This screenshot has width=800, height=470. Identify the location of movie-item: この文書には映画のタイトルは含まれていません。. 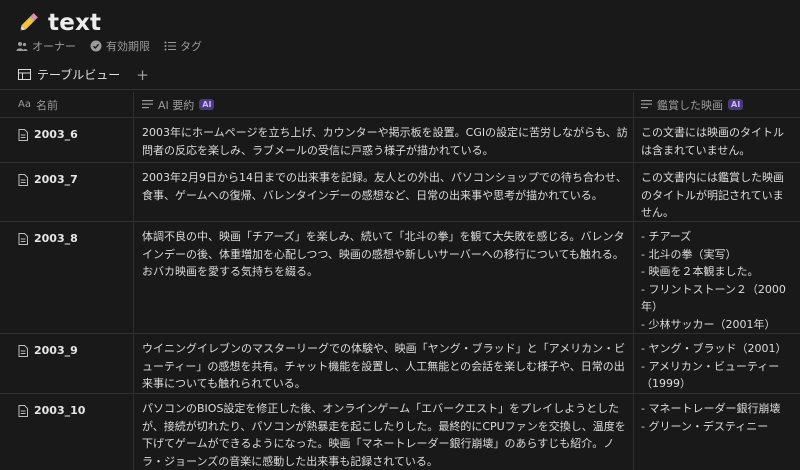
(712, 141).